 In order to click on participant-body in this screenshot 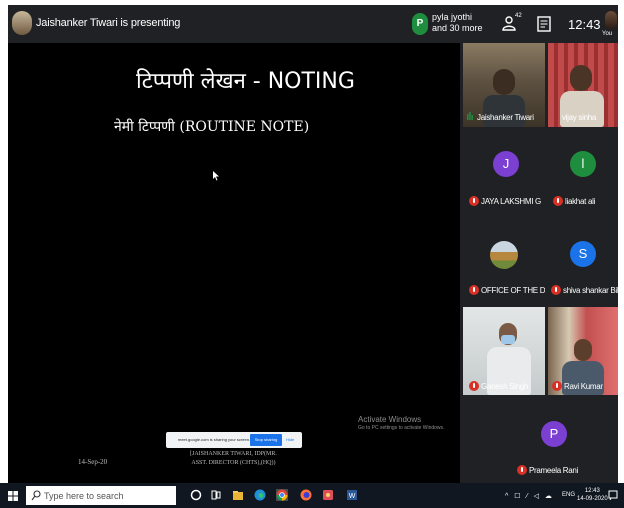, I will do `click(504, 111)`.